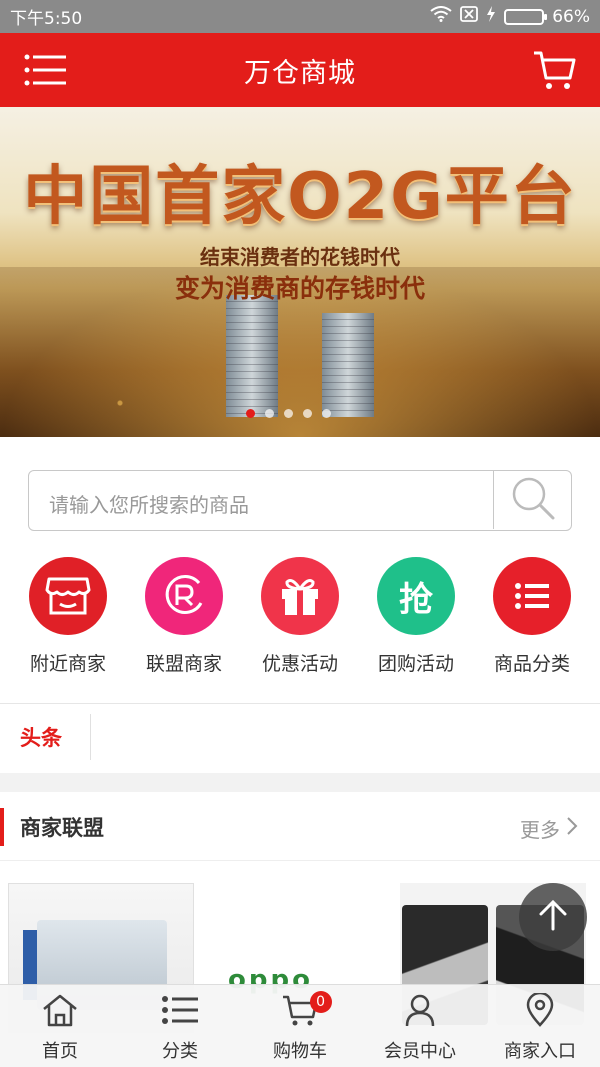 The image size is (600, 1067). Describe the element at coordinates (415, 664) in the screenshot. I see `quick-link-label: 团购活动` at that location.